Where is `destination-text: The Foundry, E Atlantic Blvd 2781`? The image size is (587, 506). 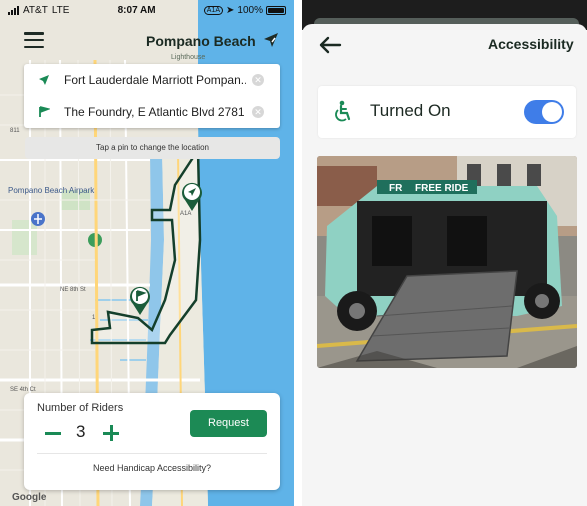
destination-text: The Foundry, E Atlantic Blvd 2781 is located at coordinates (154, 112).